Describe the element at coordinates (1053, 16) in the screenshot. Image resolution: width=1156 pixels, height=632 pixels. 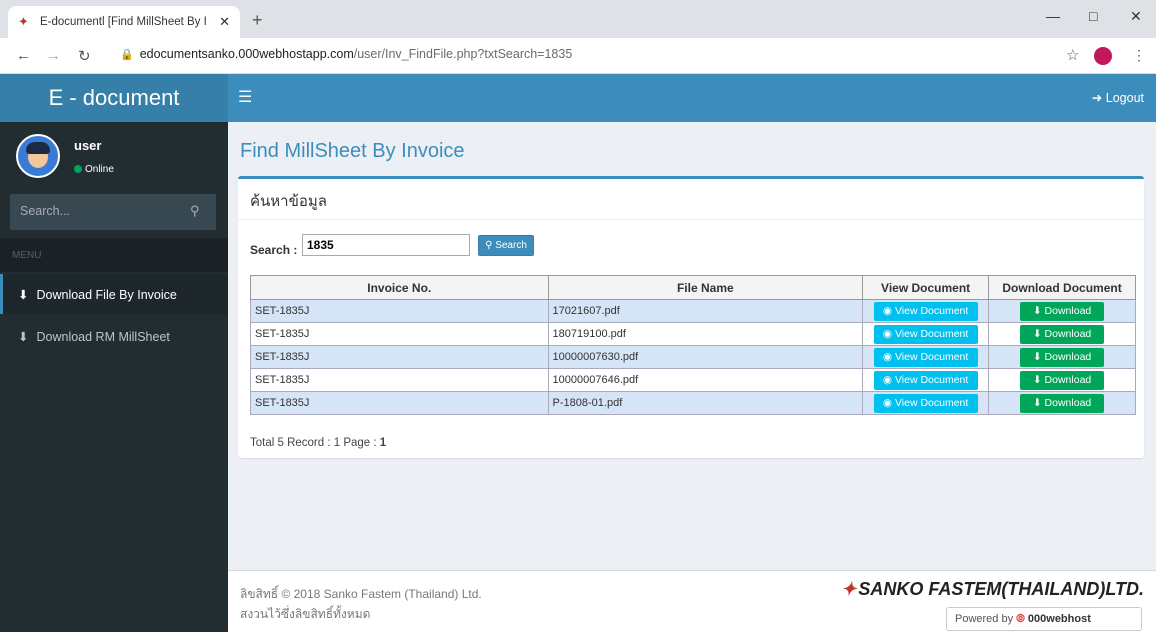
I see `minimize-icon: —` at that location.